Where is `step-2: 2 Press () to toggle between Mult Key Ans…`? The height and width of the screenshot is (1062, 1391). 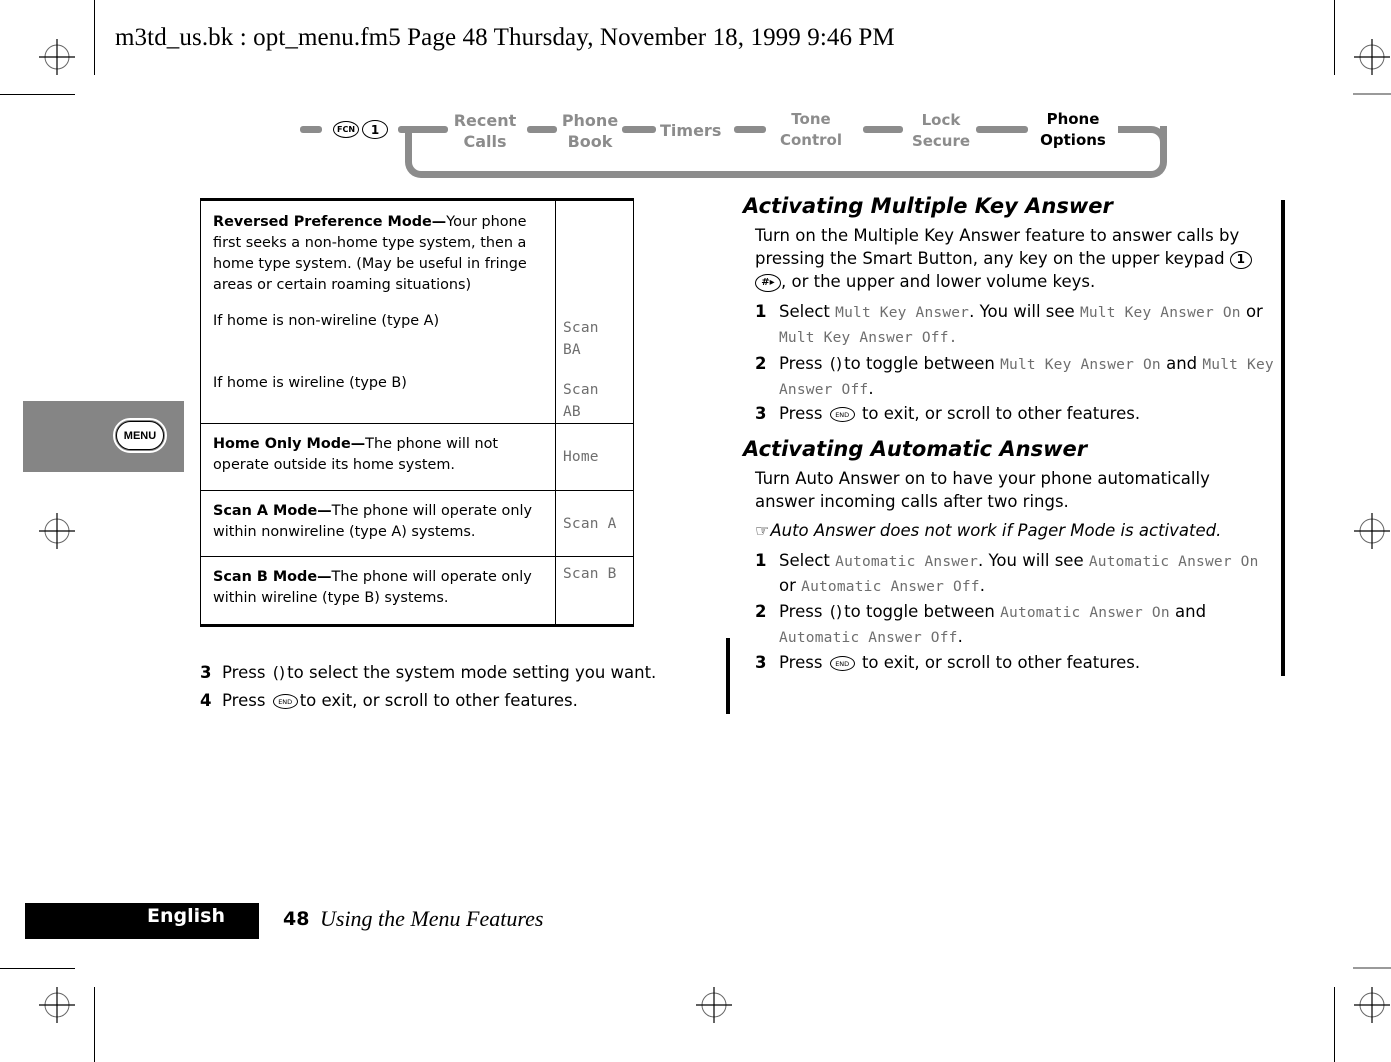 step-2: 2 Press () to toggle between Mult Key Ans… is located at coordinates (1014, 376).